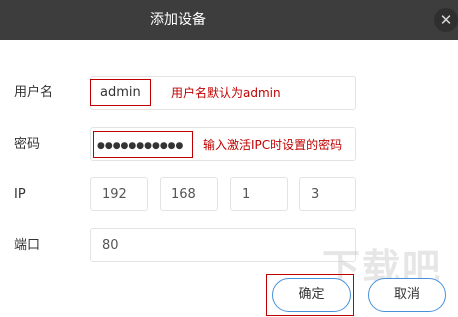 The image size is (458, 317). What do you see at coordinates (27, 245) in the screenshot?
I see `port-label: 端口` at bounding box center [27, 245].